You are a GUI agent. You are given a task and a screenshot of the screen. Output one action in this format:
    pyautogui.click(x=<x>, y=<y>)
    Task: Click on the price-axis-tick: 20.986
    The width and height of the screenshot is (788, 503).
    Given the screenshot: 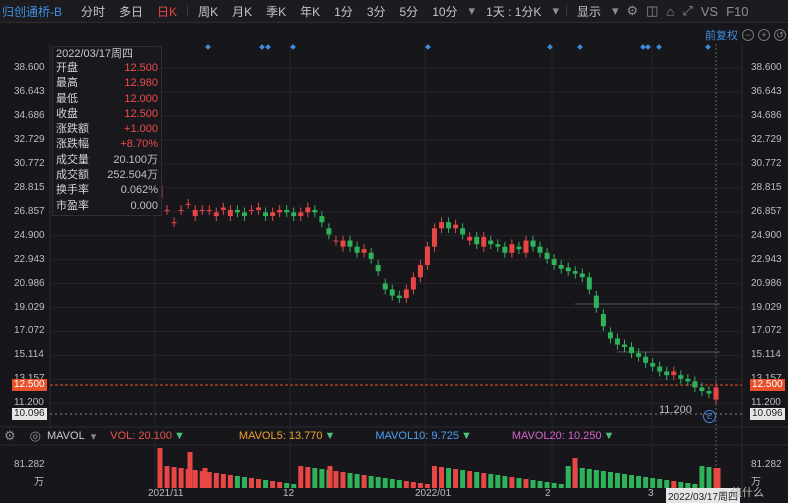 What is the action you would take?
    pyautogui.click(x=766, y=283)
    